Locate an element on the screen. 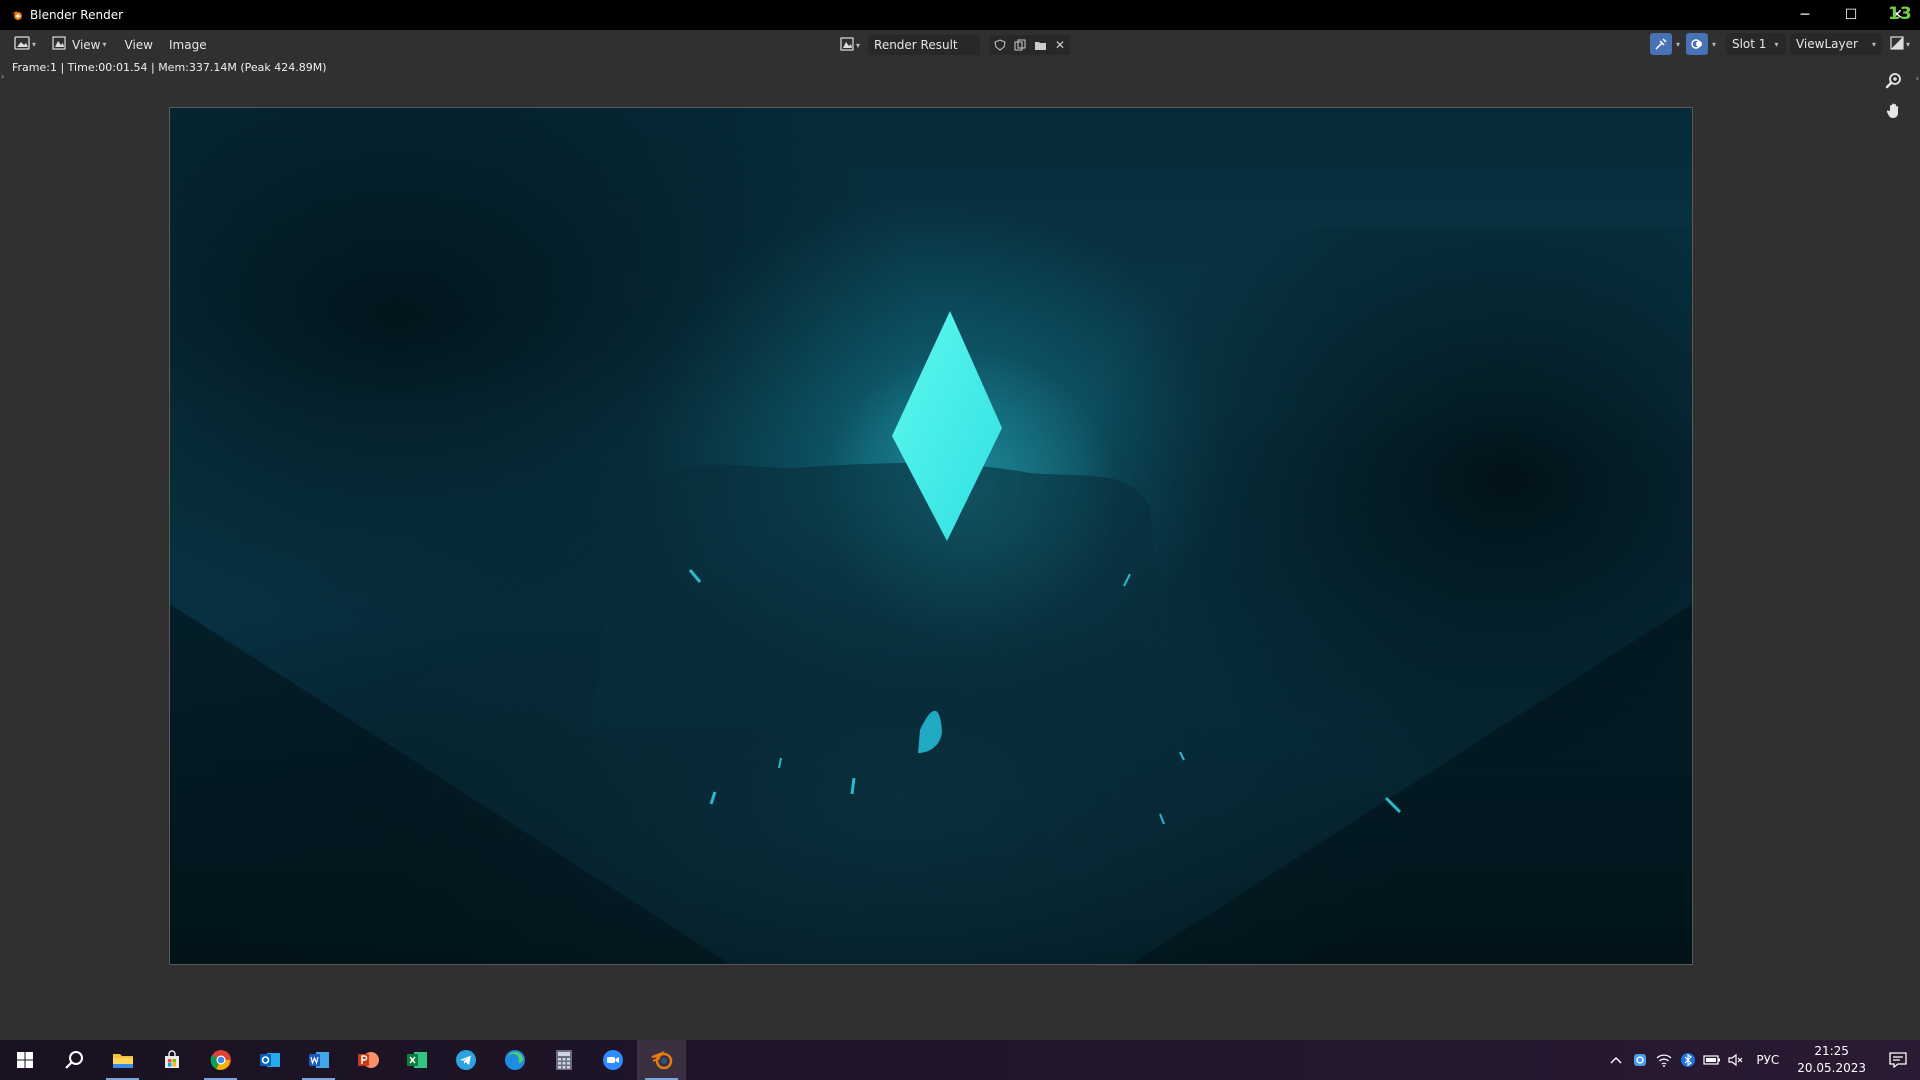  blender-logo-icon is located at coordinates (17, 15).